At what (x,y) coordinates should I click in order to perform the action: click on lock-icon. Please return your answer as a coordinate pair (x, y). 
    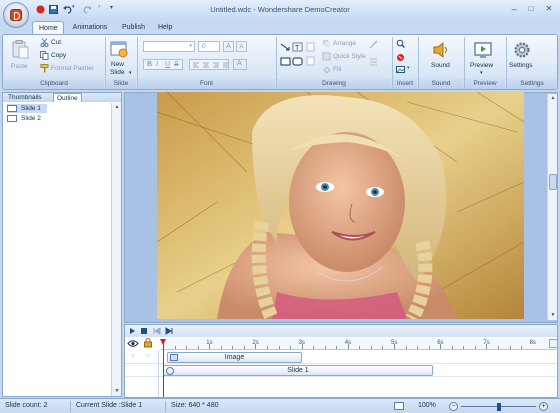
    Looking at the image, I should click on (148, 344).